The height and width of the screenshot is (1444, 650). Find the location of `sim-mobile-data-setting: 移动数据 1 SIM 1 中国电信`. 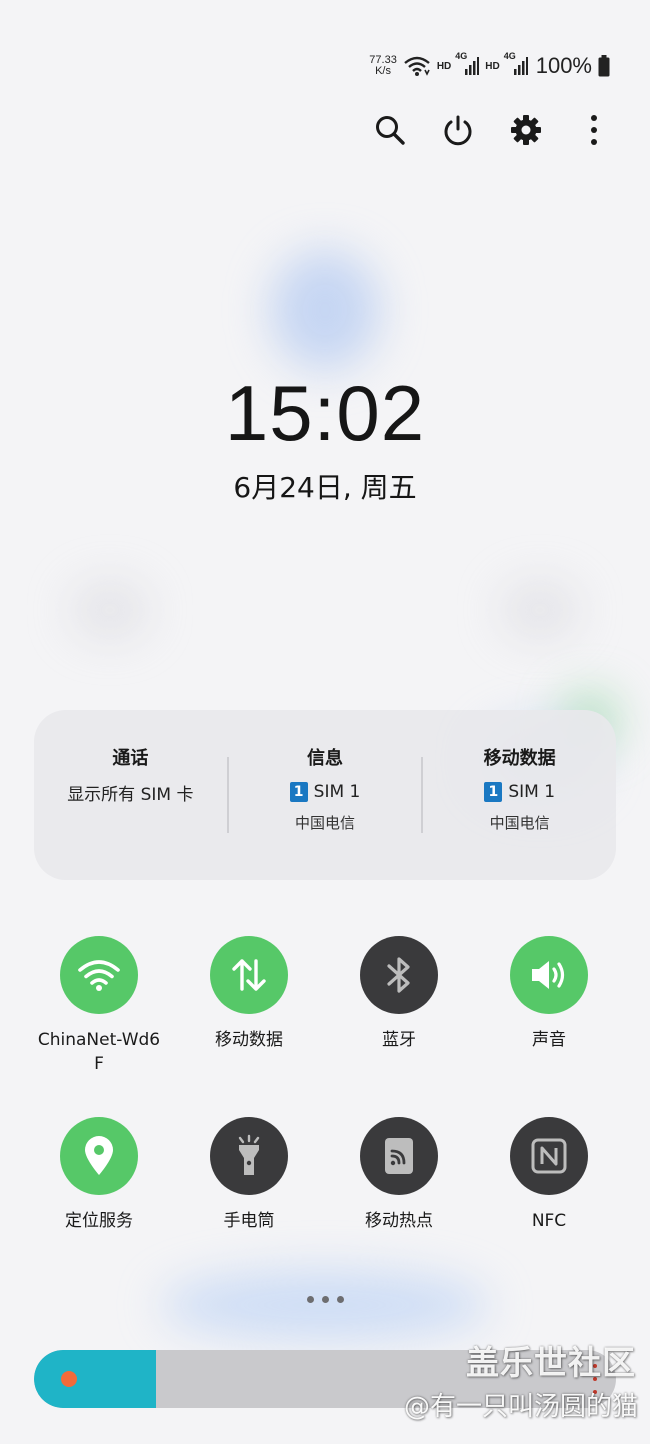

sim-mobile-data-setting: 移动数据 1 SIM 1 中国电信 is located at coordinates (519, 795).